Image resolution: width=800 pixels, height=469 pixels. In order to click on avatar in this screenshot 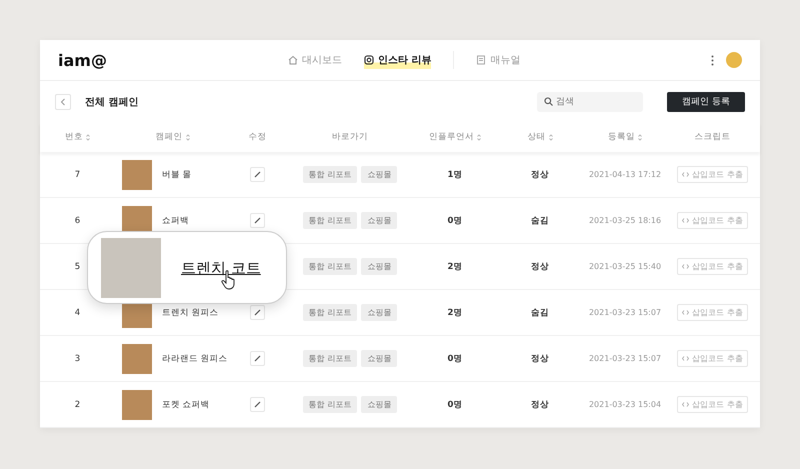, I will do `click(734, 60)`.